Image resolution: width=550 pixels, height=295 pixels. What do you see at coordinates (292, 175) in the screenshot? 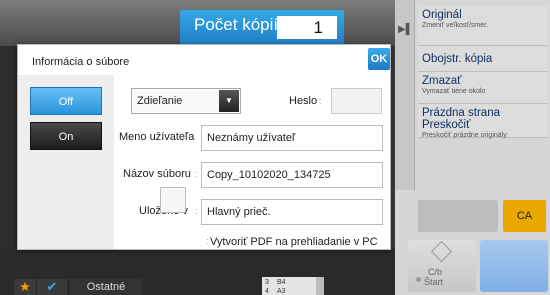
I see `filename-field: Copy_10102020_134725` at bounding box center [292, 175].